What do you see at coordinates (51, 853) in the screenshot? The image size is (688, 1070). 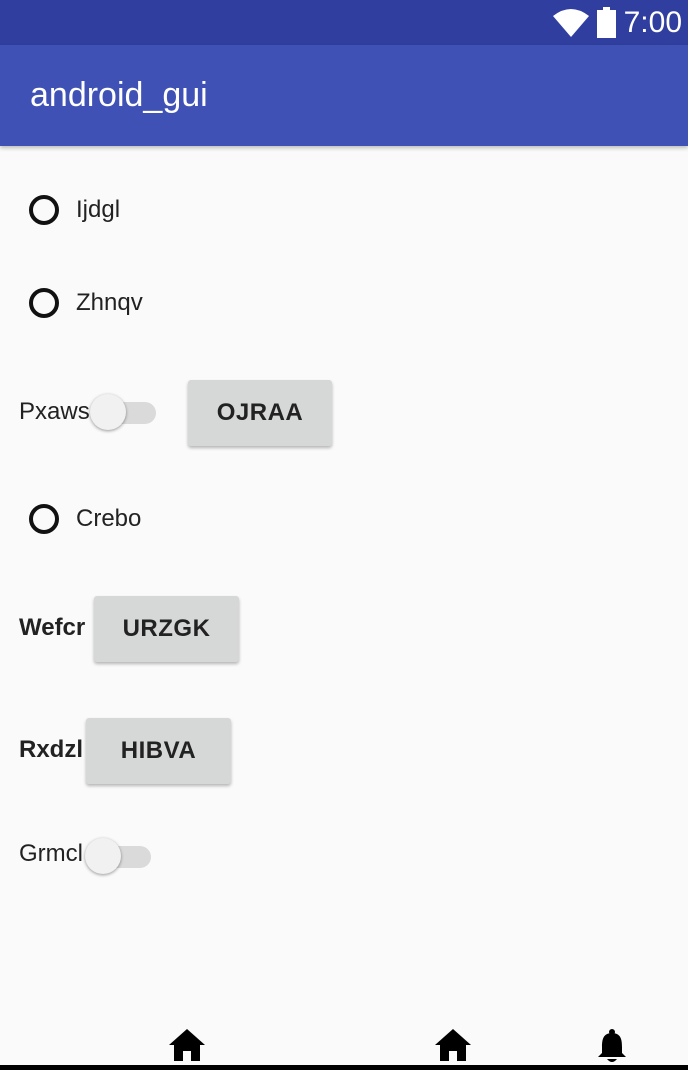 I see `switch-label-grmcl: Grmcl` at bounding box center [51, 853].